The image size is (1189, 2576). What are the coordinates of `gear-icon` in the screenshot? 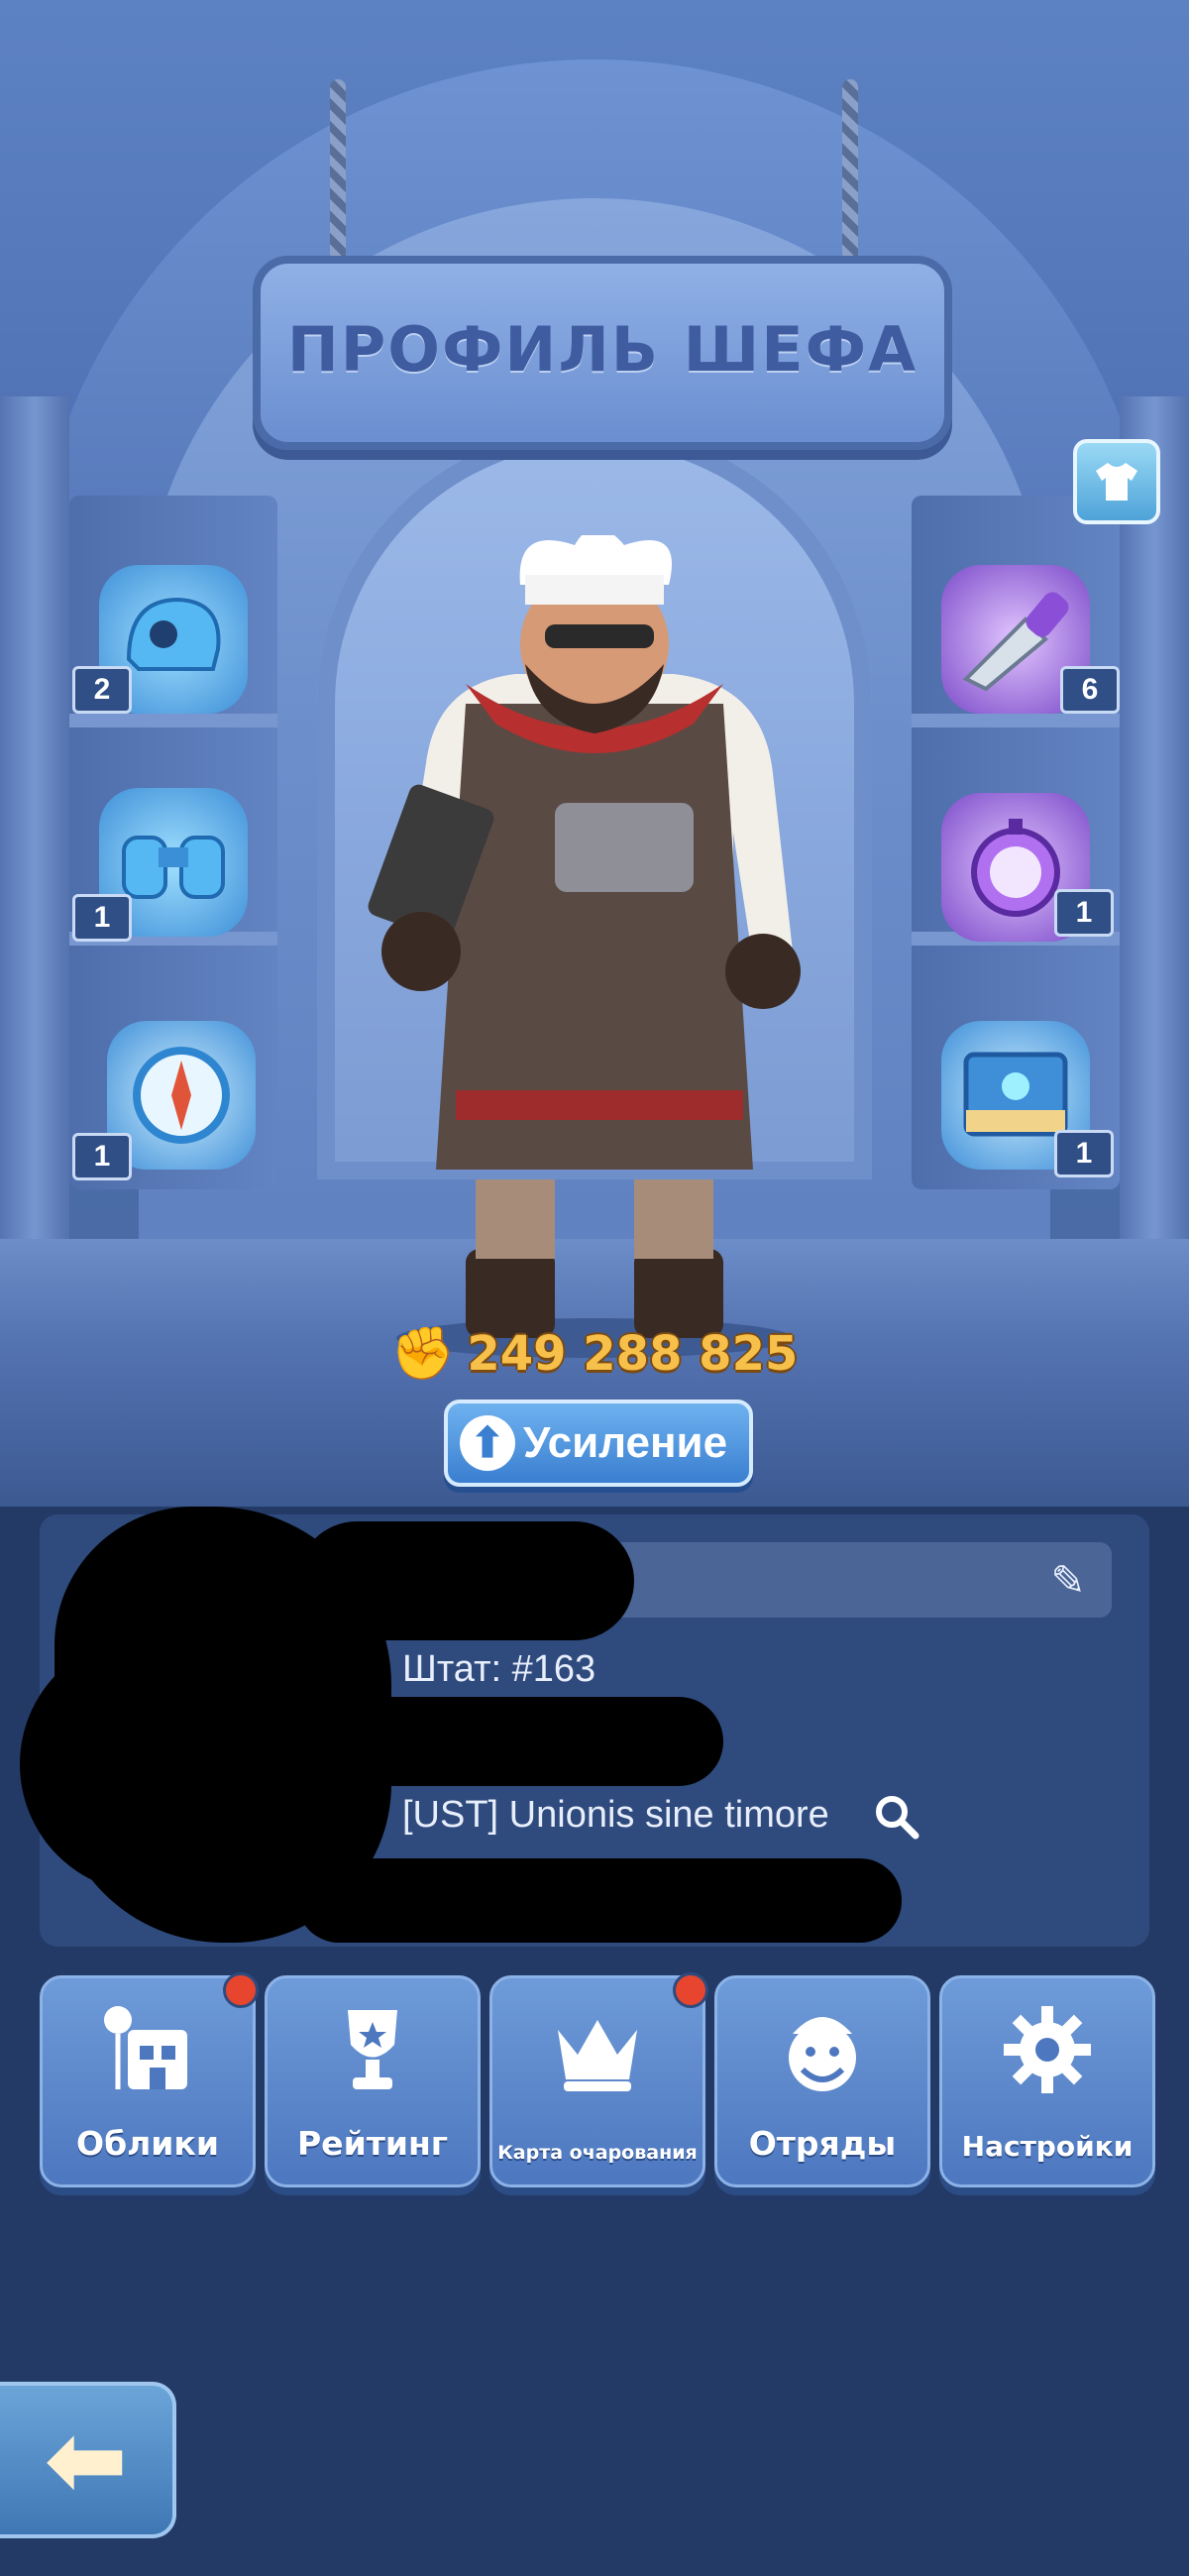 It's located at (1047, 2061).